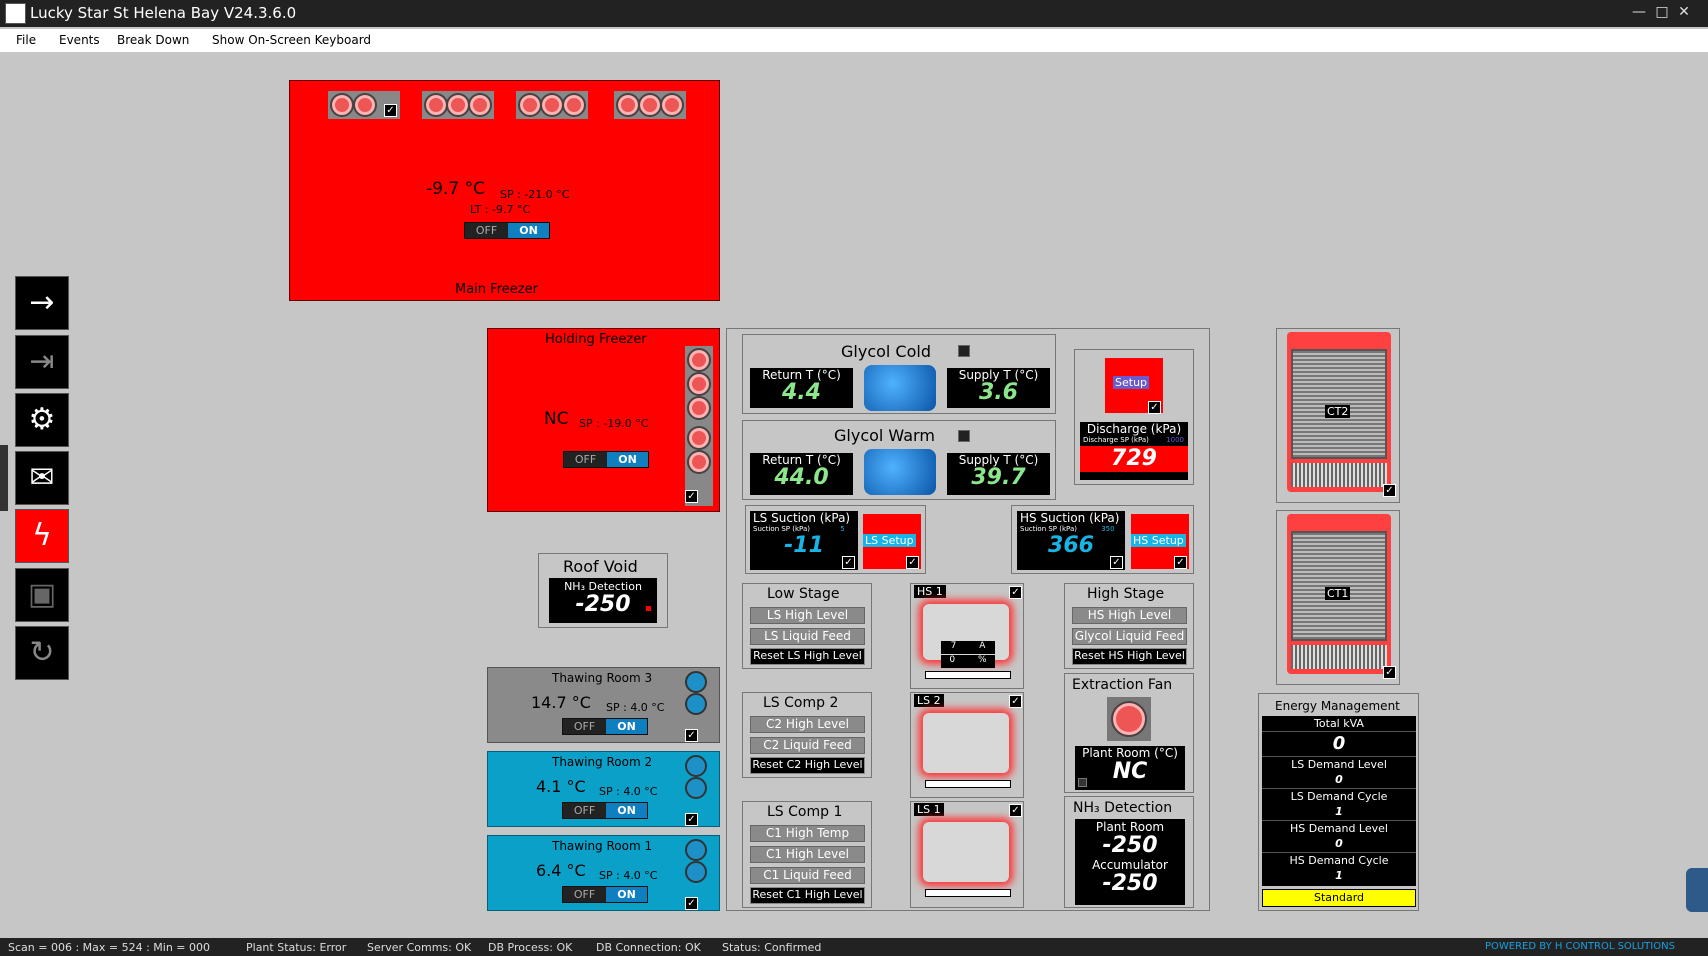 The width and height of the screenshot is (1708, 956). I want to click on plant-room-value: NC, so click(1130, 771).